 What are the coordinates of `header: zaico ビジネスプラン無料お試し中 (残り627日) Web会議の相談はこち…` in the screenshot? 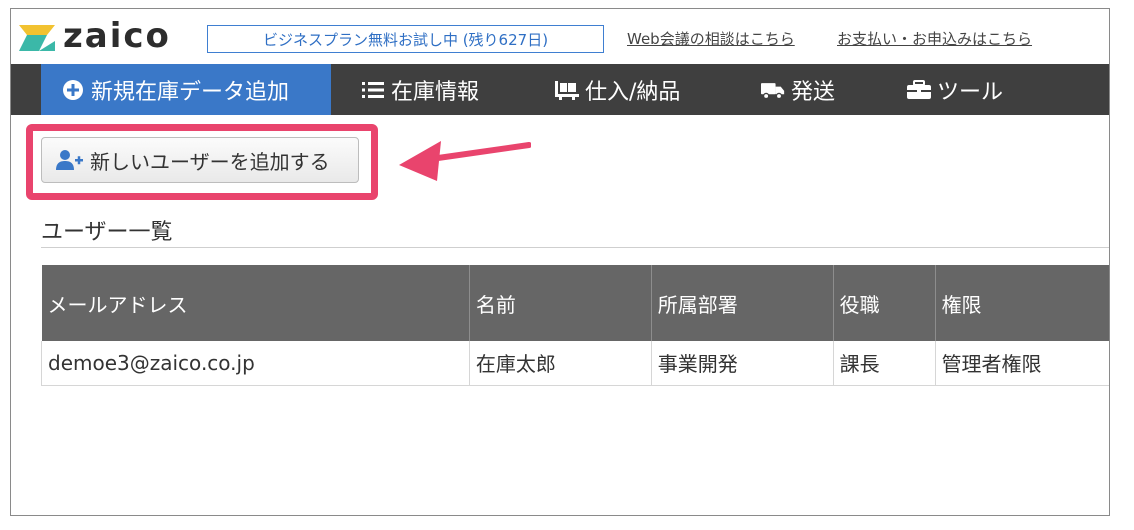 It's located at (560, 37).